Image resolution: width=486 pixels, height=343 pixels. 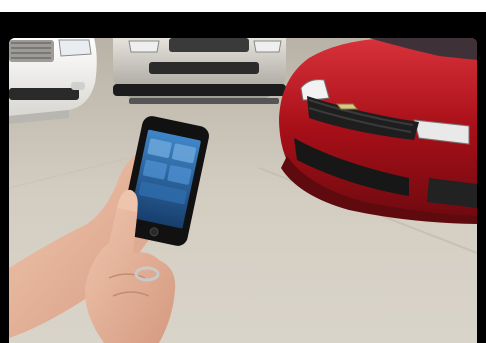 What do you see at coordinates (199, 71) in the screenshot?
I see `silver-car` at bounding box center [199, 71].